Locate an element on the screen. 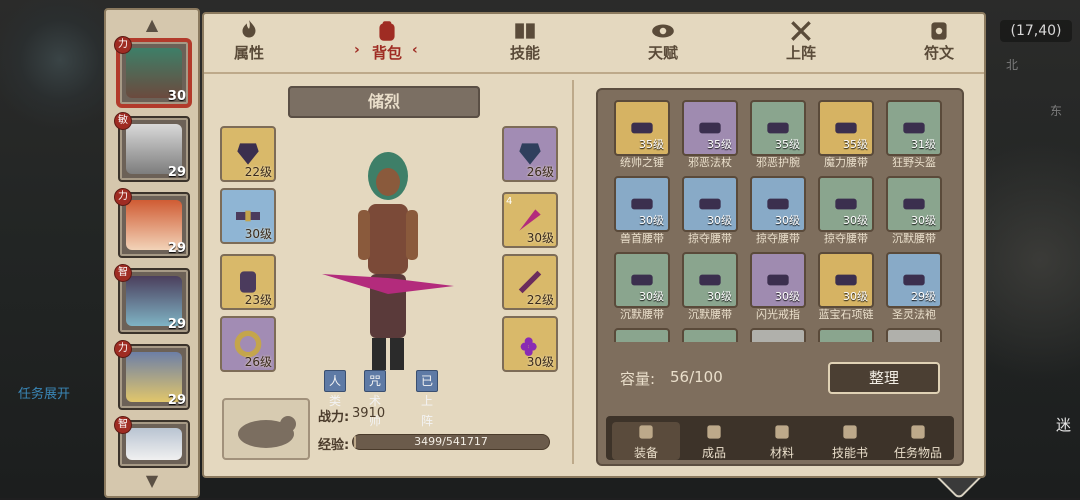 The height and width of the screenshot is (500, 1080). roster-slot-1: 力 30 is located at coordinates (152, 71).